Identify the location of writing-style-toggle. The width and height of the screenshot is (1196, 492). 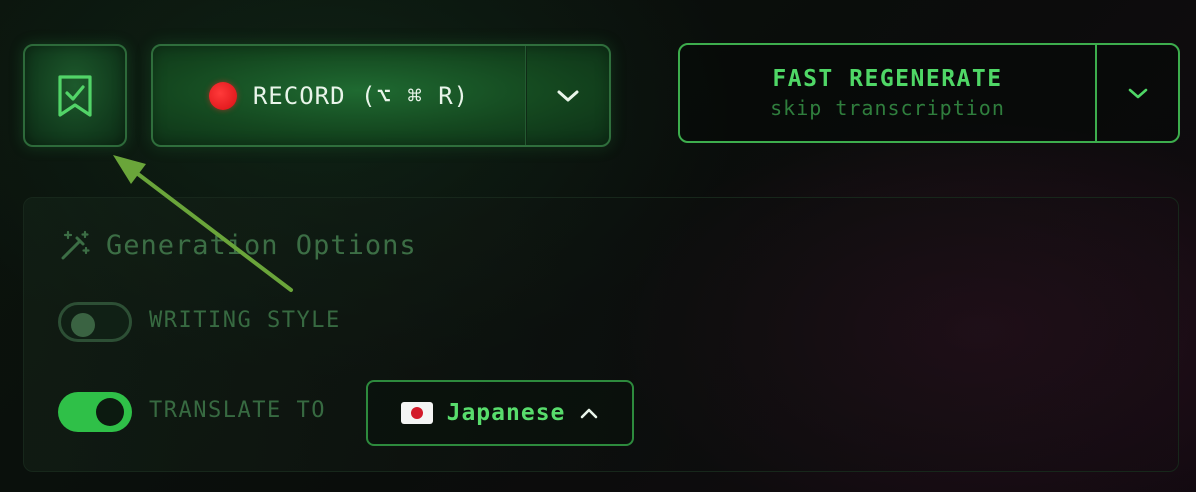
(95, 322).